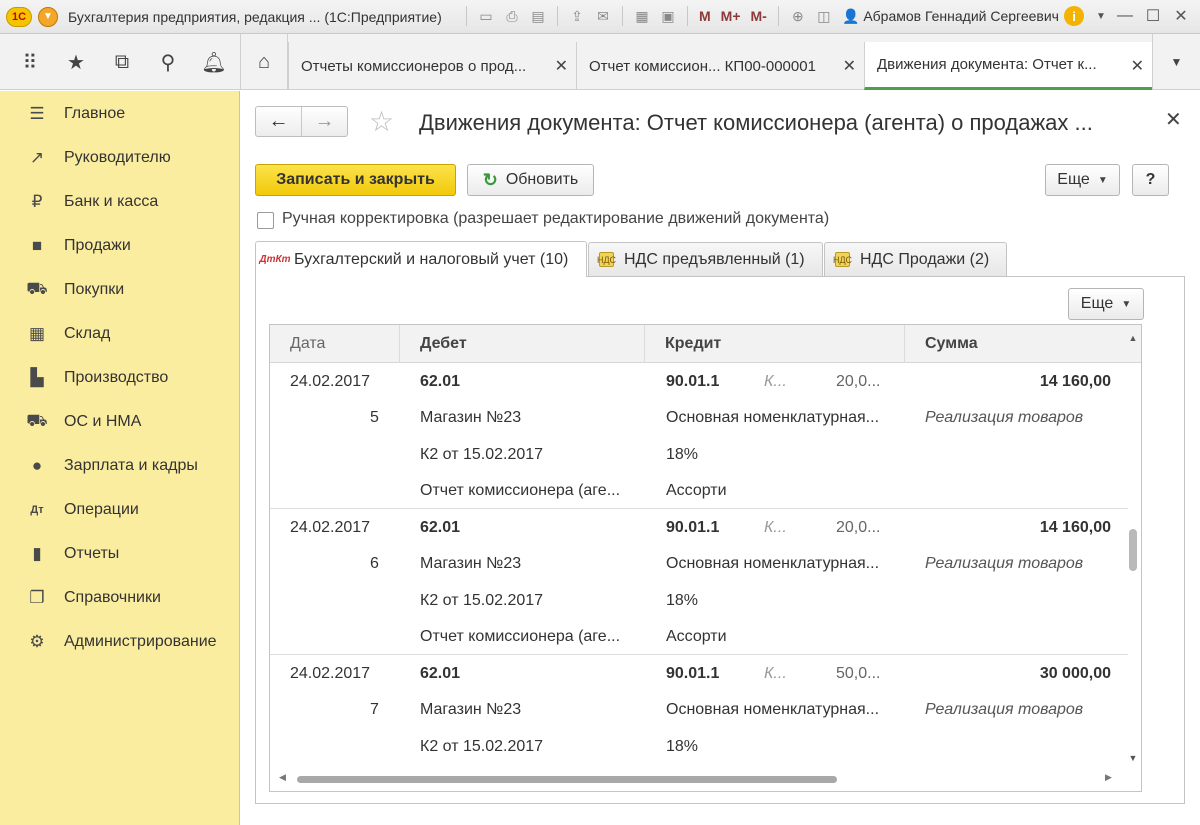  I want to click on history-icon: ⧉, so click(122, 62).